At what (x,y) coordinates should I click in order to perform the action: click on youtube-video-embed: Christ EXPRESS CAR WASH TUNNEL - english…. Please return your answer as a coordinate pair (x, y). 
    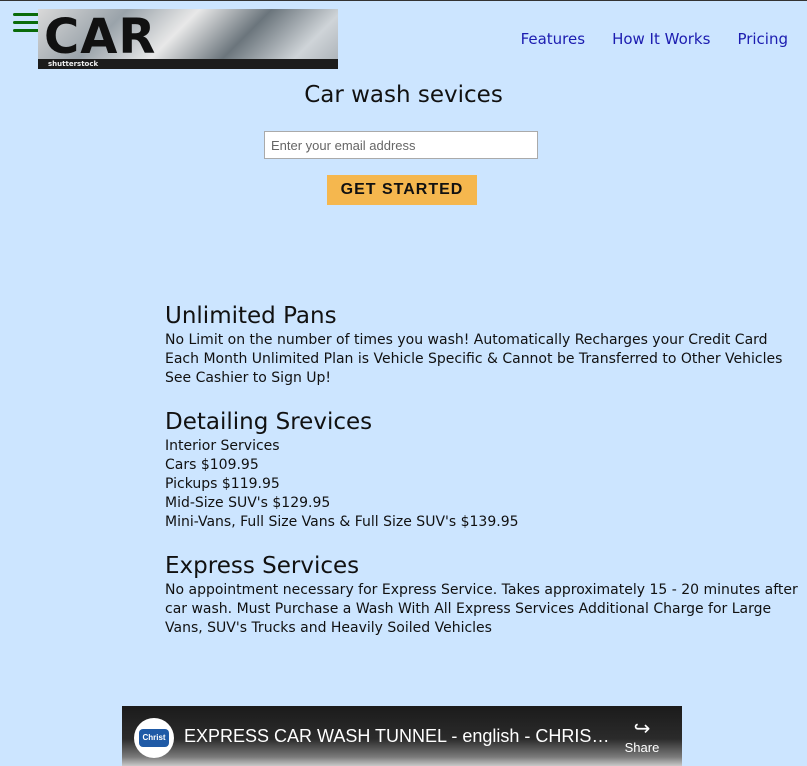
    Looking at the image, I should click on (402, 736).